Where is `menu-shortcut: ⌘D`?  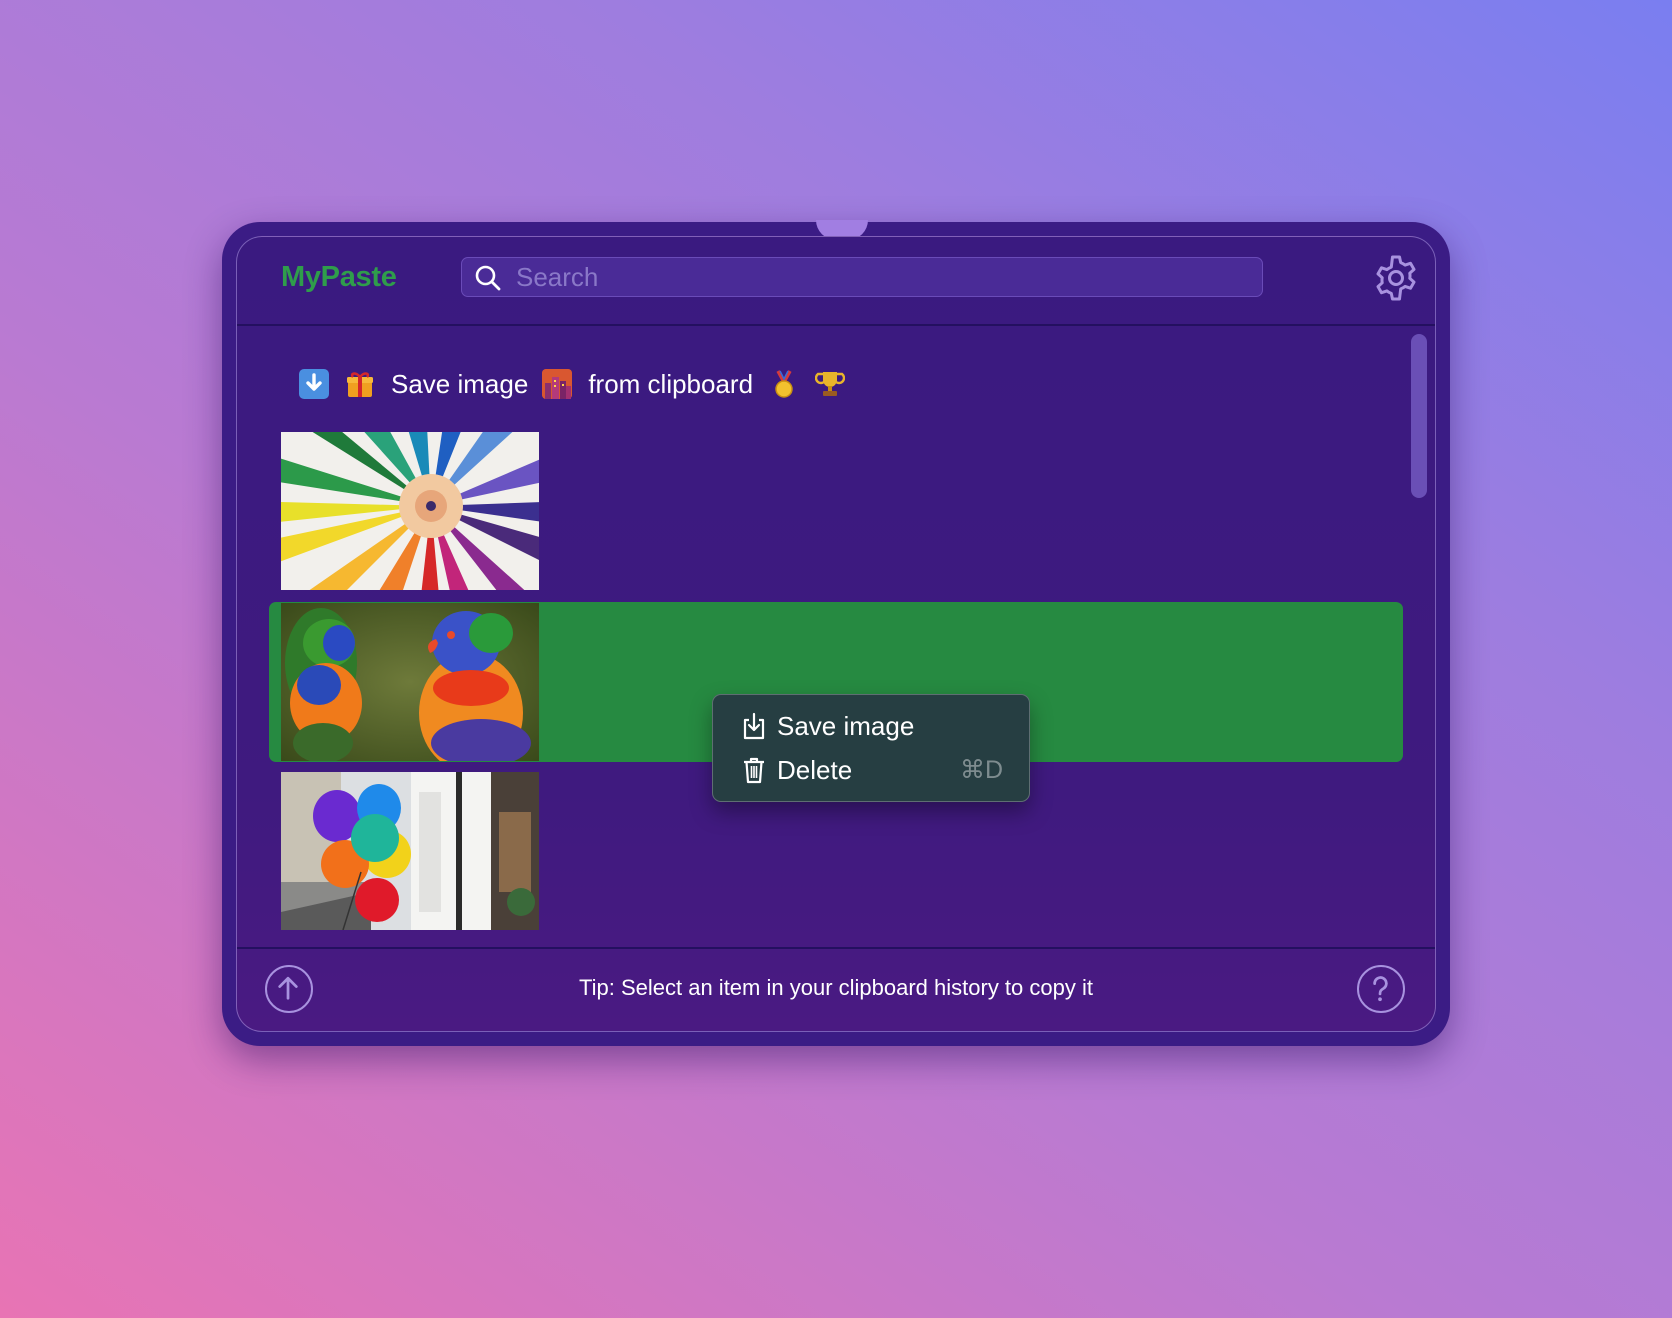 menu-shortcut: ⌘D is located at coordinates (981, 770).